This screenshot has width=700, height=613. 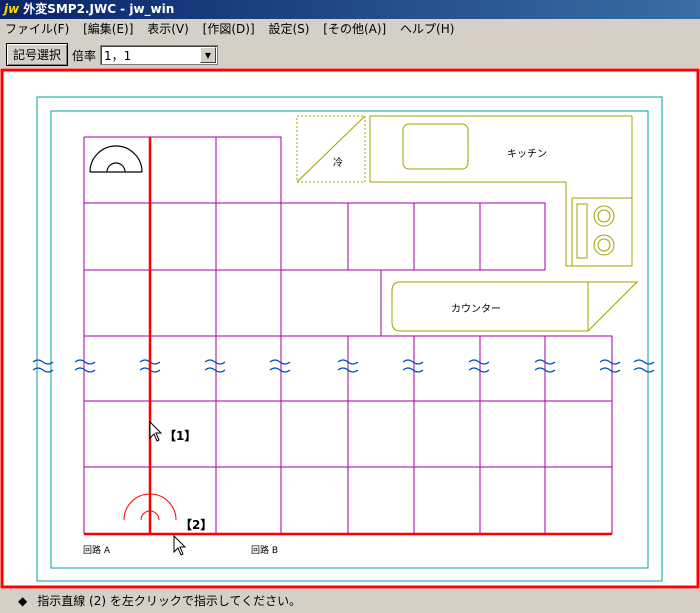 What do you see at coordinates (169, 601) in the screenshot?
I see `status-text: 指示直線 (2) を左クリックで指示してください。` at bounding box center [169, 601].